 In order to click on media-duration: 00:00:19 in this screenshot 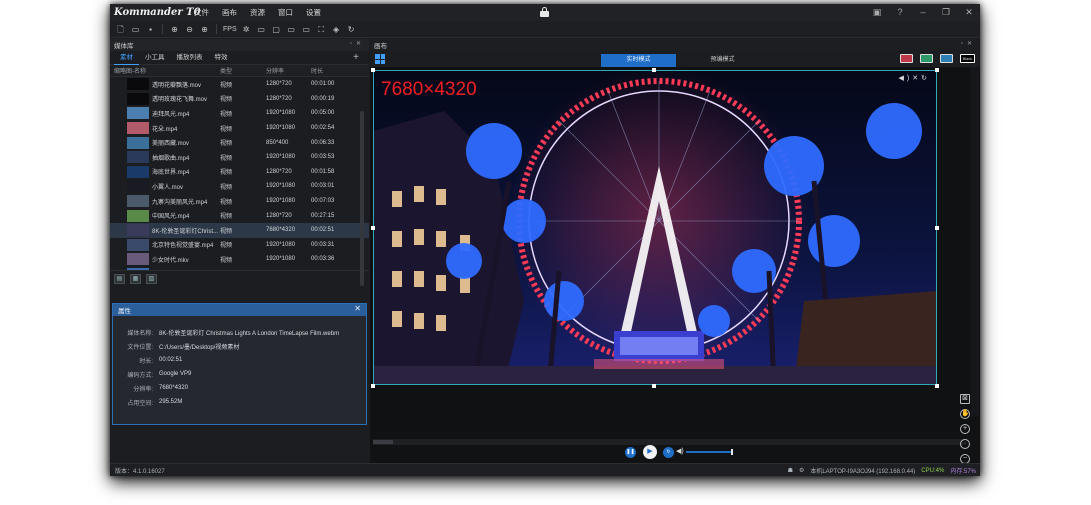, I will do `click(323, 98)`.